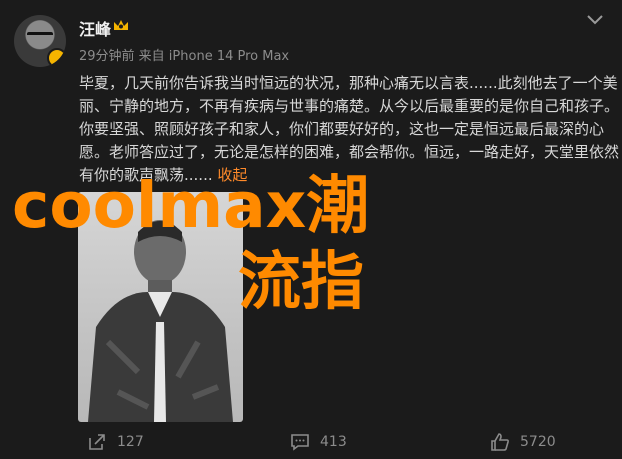 The image size is (622, 459). Describe the element at coordinates (130, 442) in the screenshot. I see `repost-count: 127` at that location.